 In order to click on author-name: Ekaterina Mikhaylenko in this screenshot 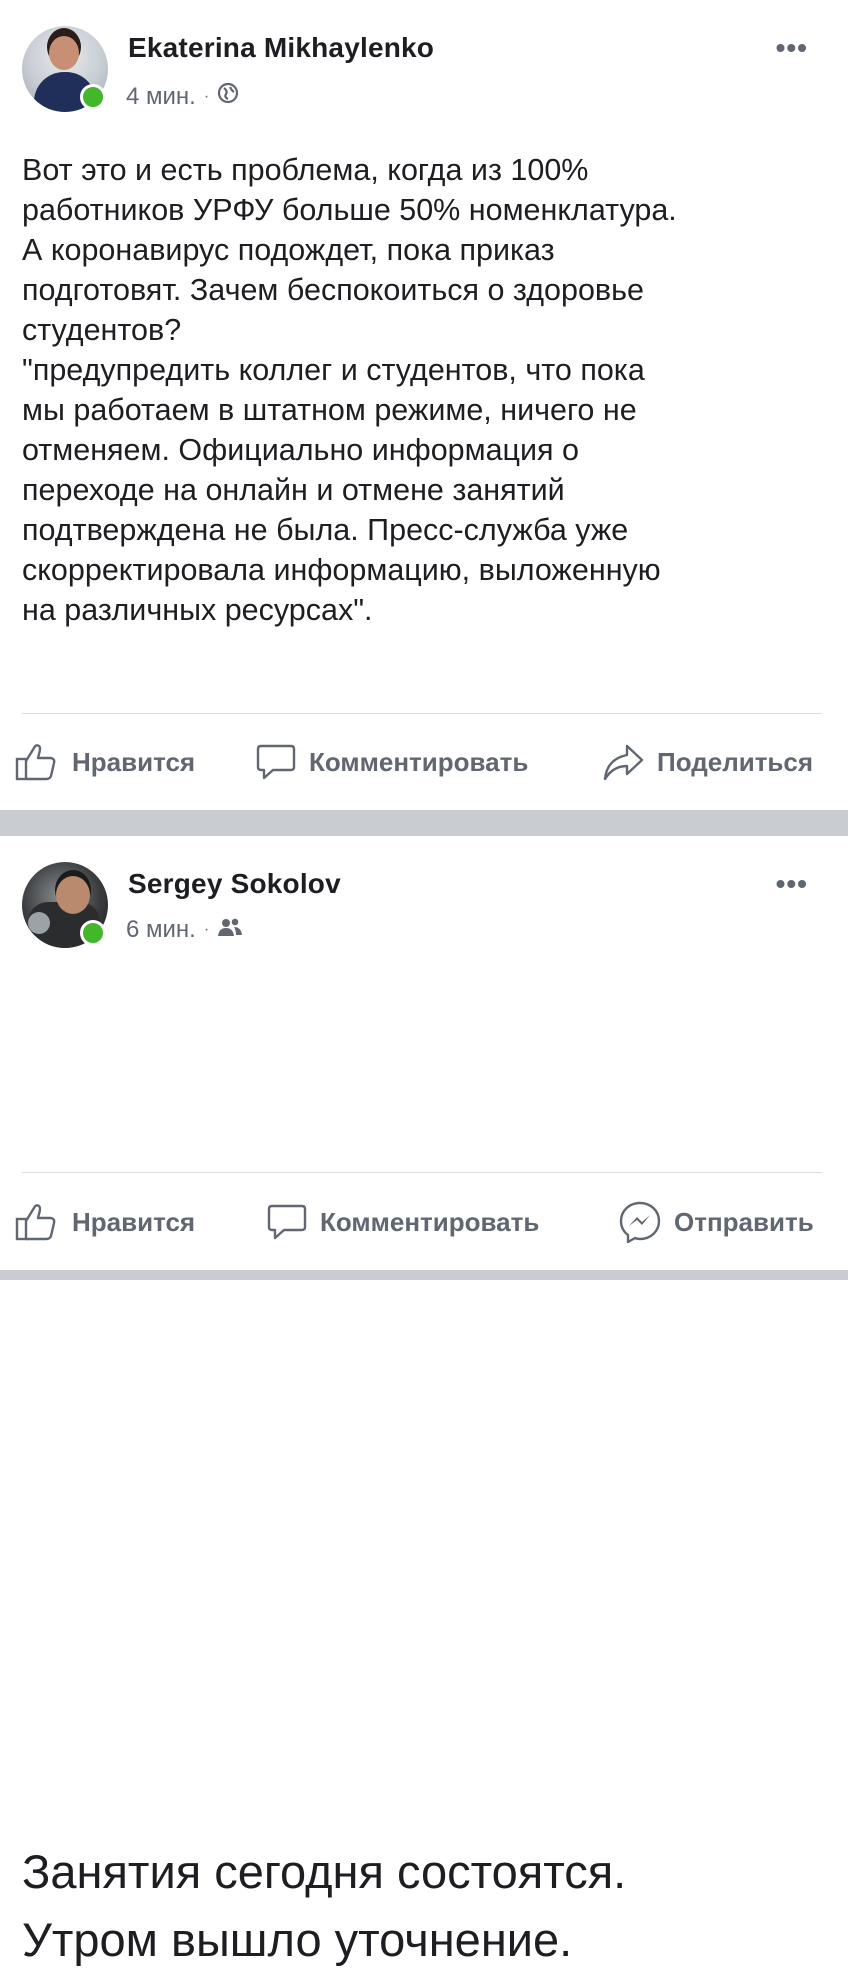, I will do `click(281, 48)`.